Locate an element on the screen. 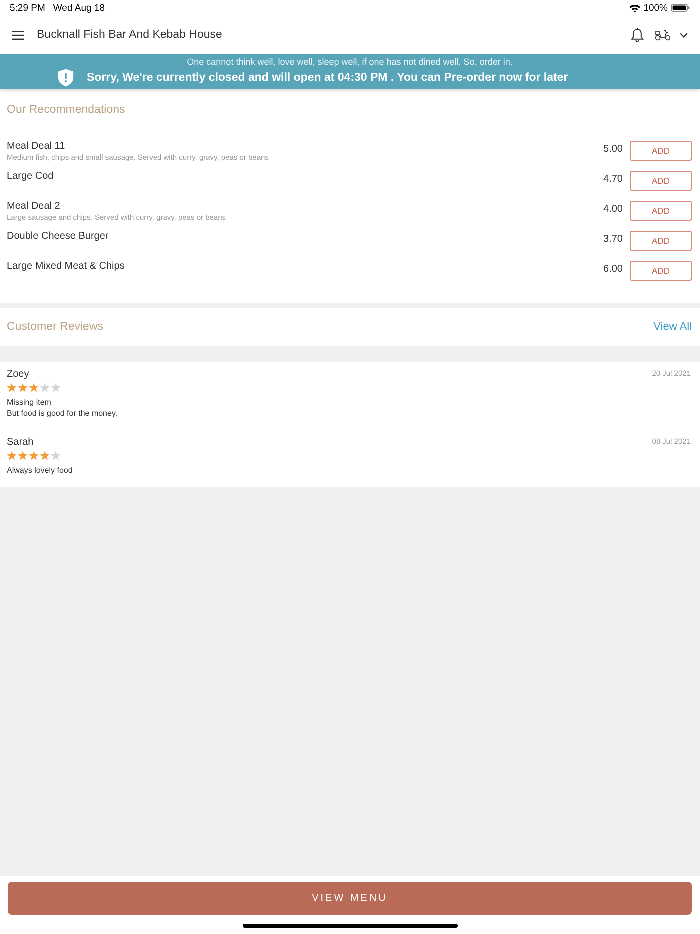  menu-icon is located at coordinates (18, 35).